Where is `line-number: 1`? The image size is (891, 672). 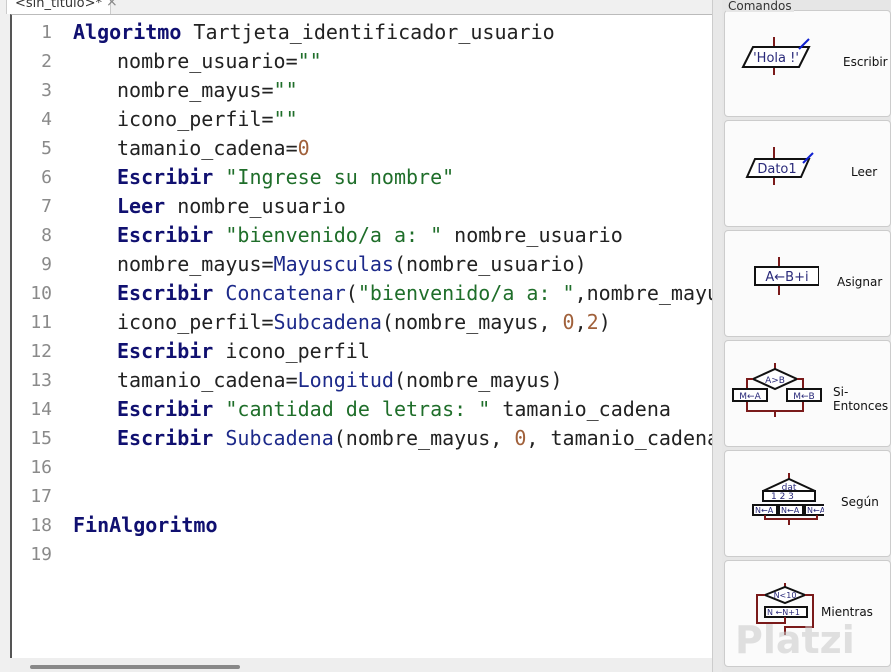
line-number: 1 is located at coordinates (46, 32).